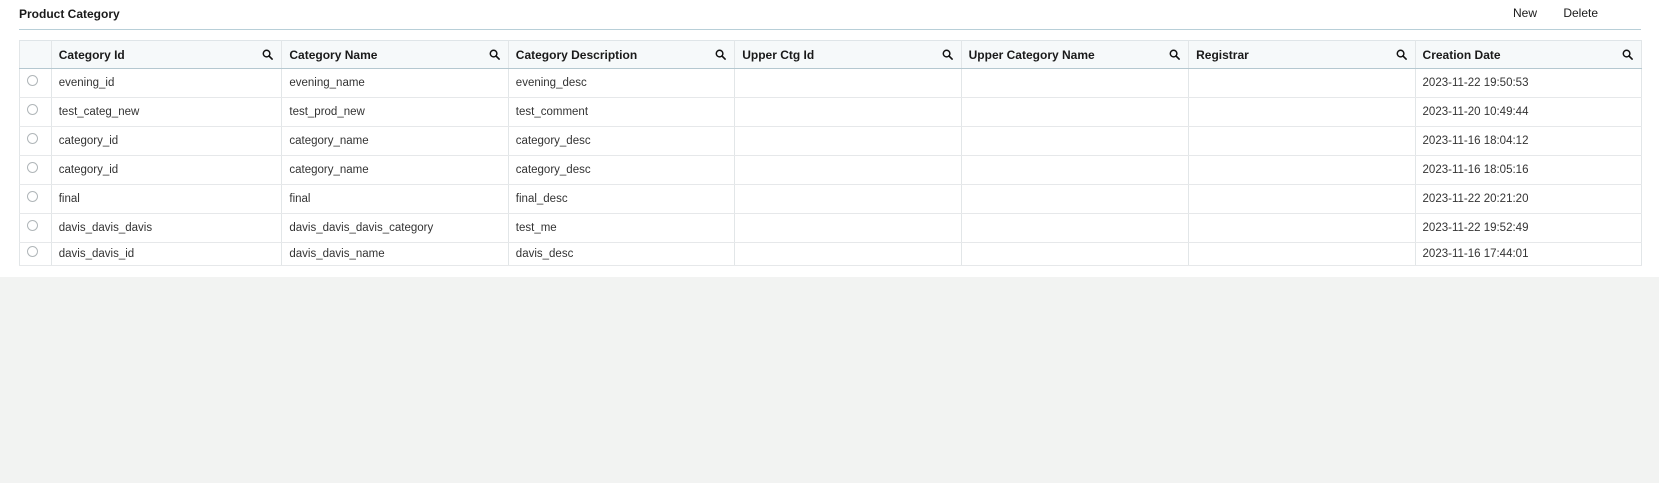  Describe the element at coordinates (395, 254) in the screenshot. I see `cell-category-name-link: davis_davis_name` at that location.